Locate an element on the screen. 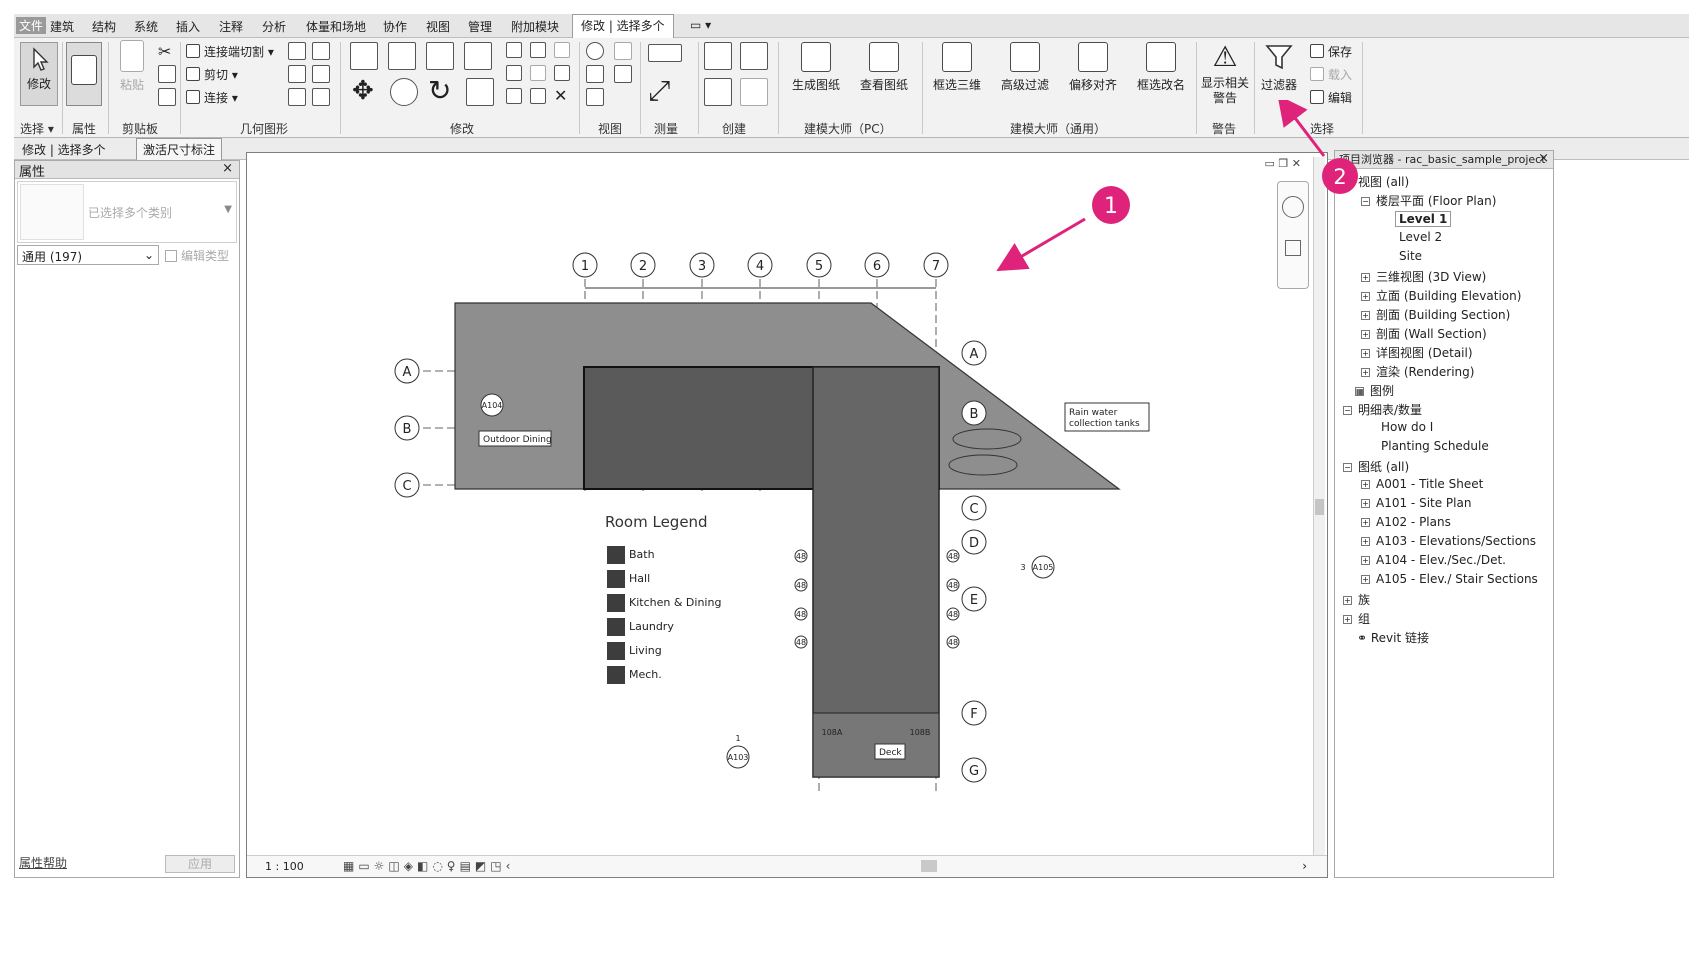  menu-insert: 插入 is located at coordinates (188, 26).